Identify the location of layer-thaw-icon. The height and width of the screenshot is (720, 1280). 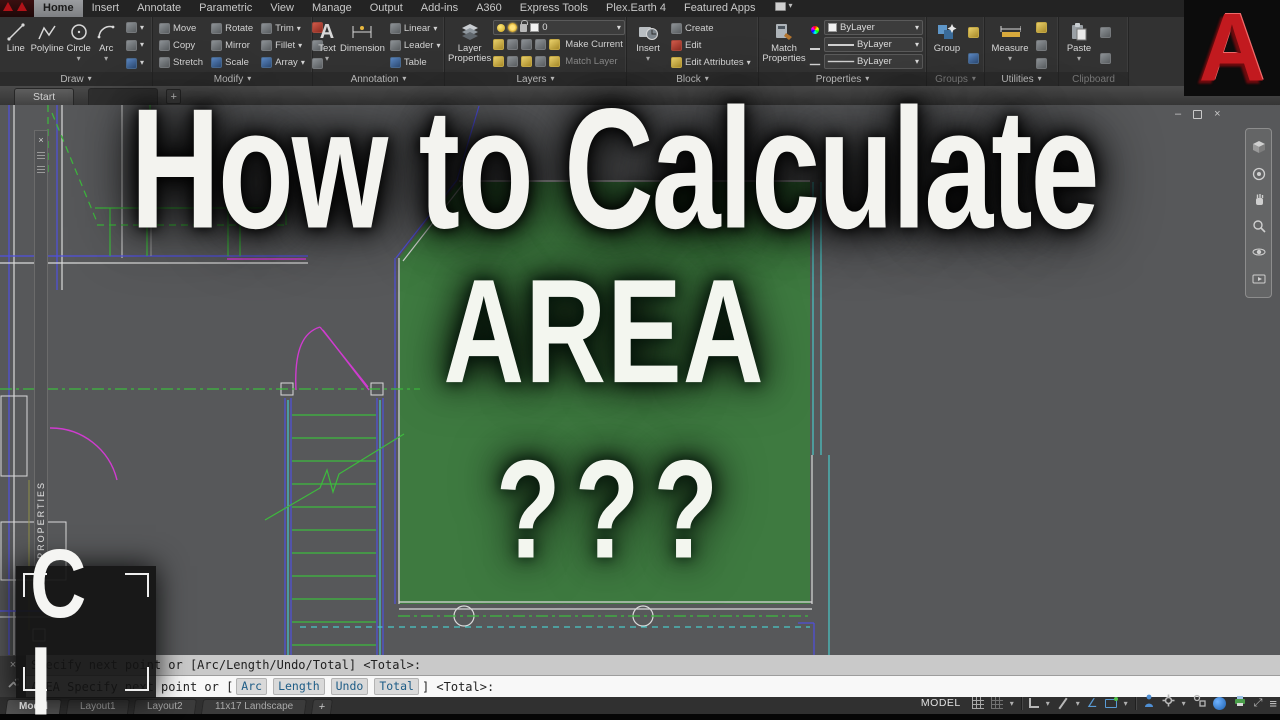
(513, 61).